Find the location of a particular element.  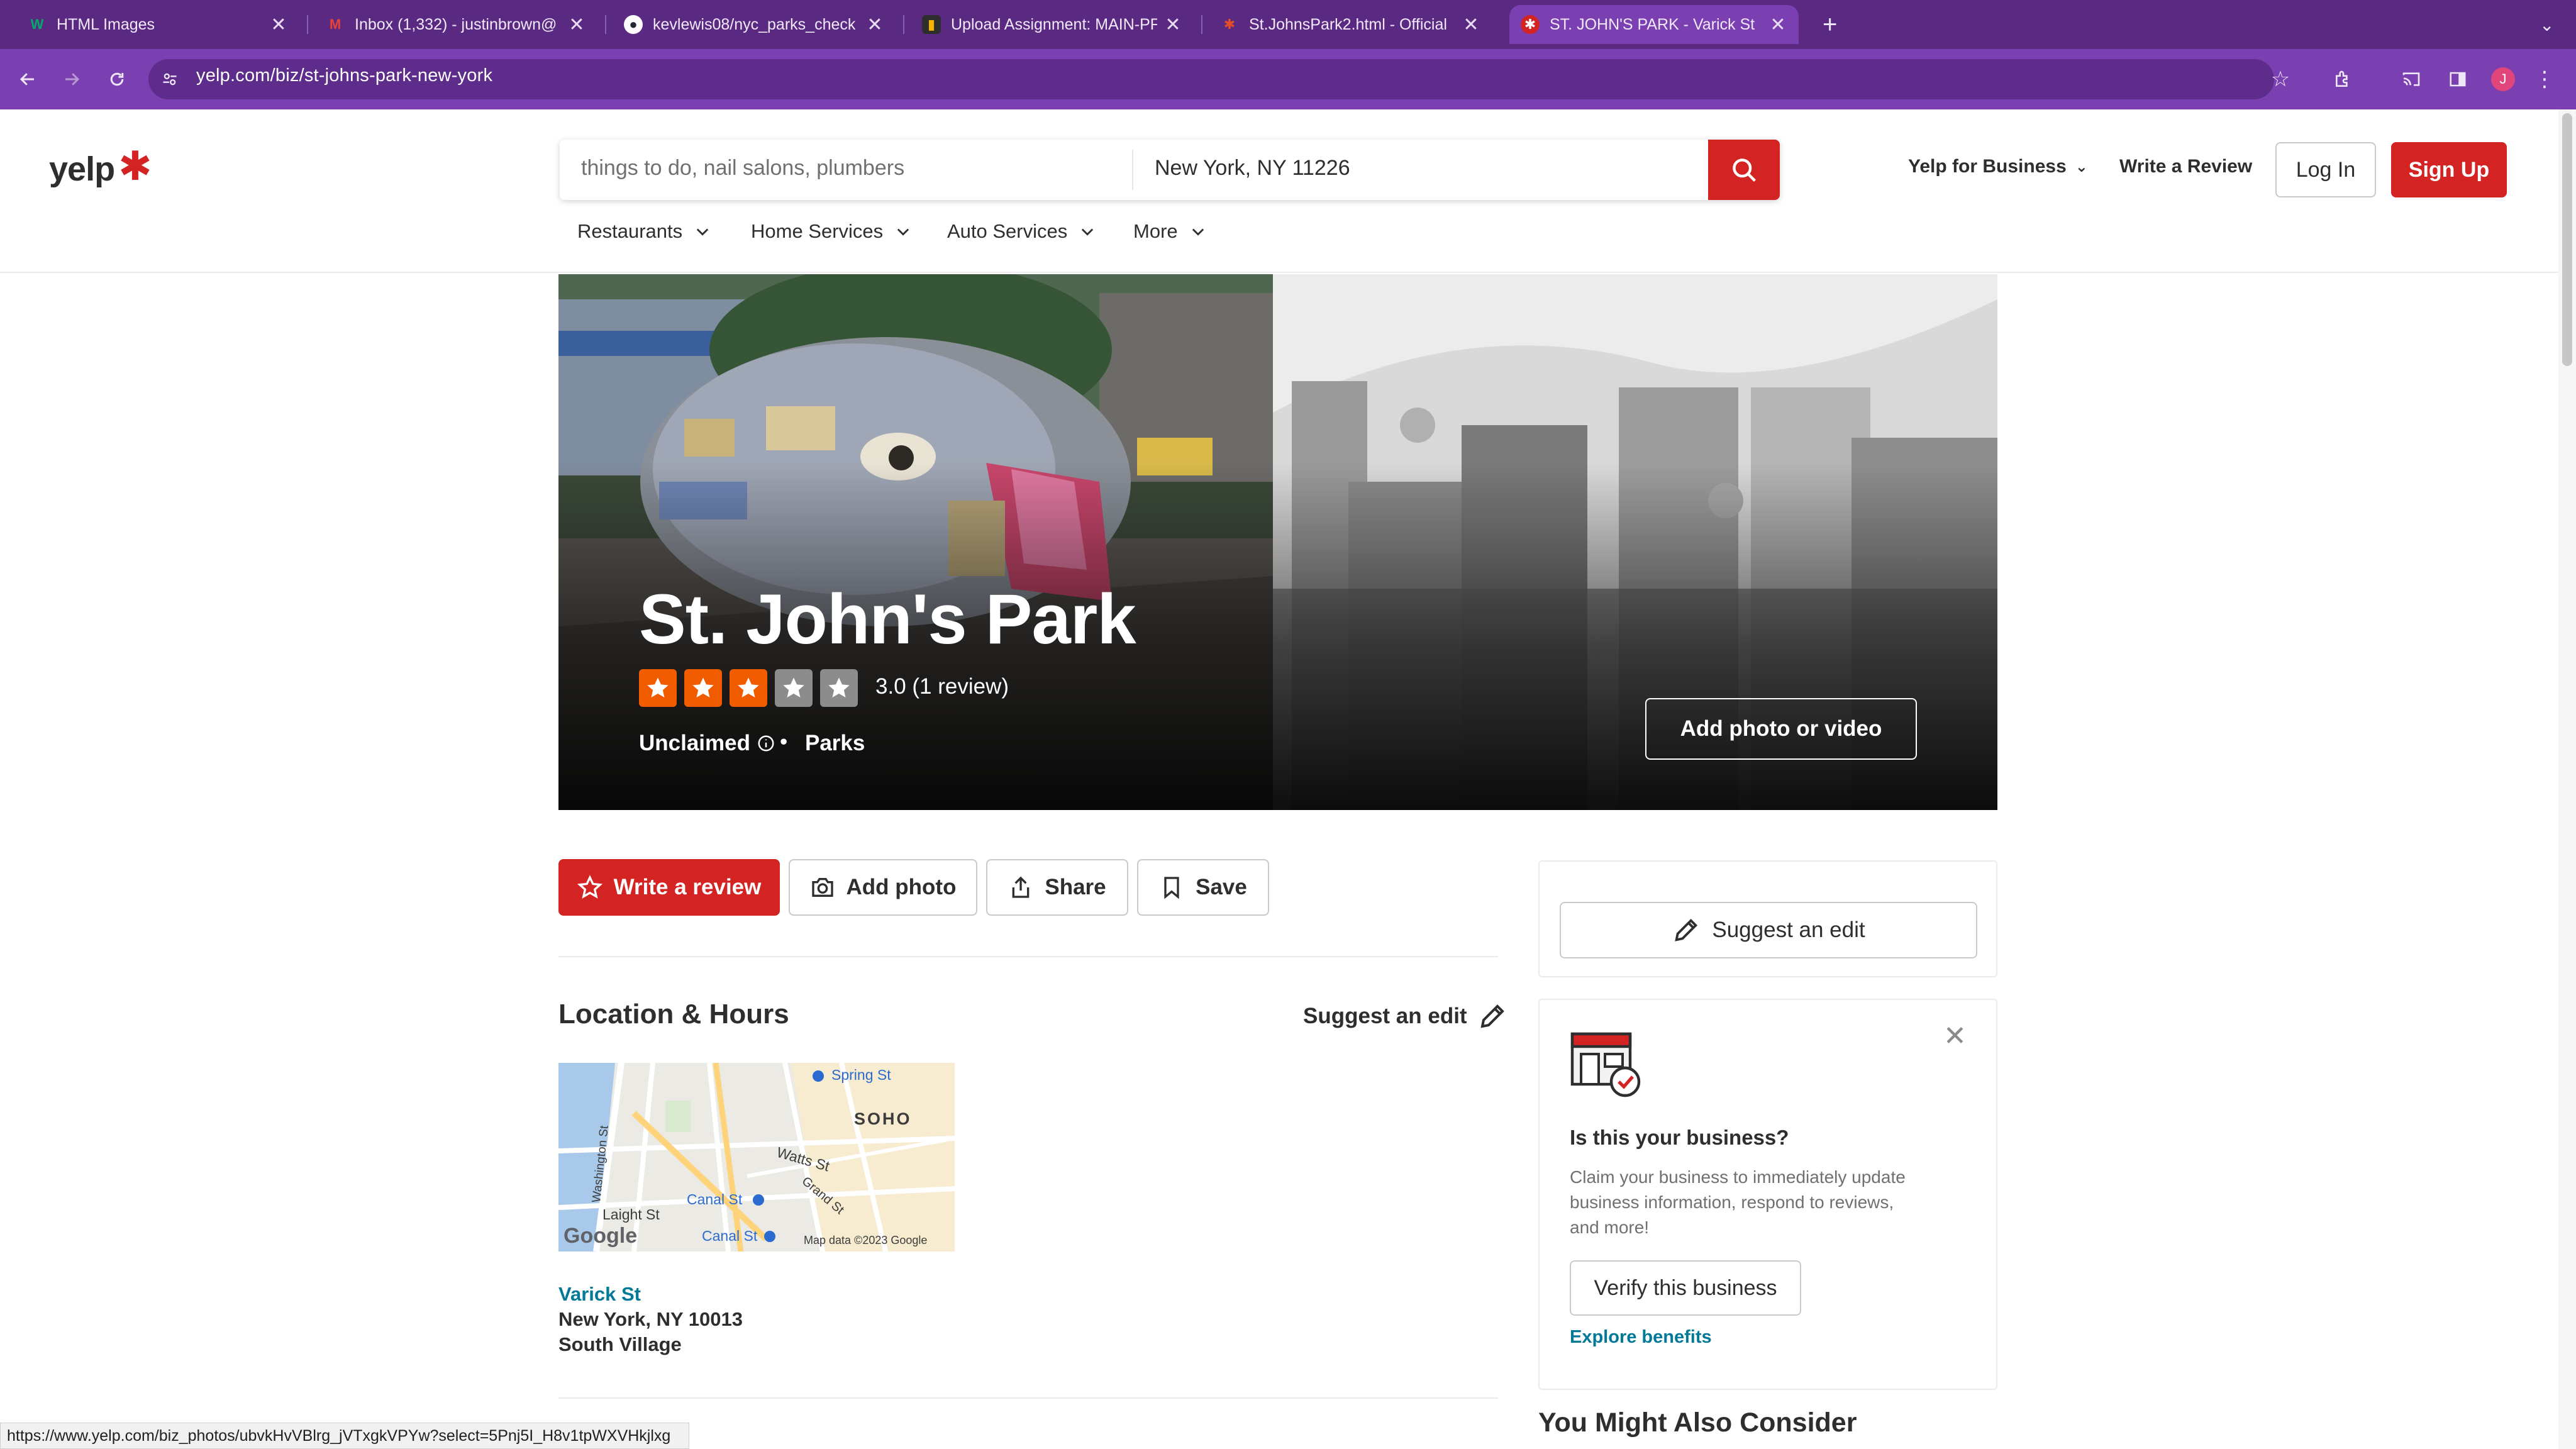

profile-avatar: J is located at coordinates (2503, 79).